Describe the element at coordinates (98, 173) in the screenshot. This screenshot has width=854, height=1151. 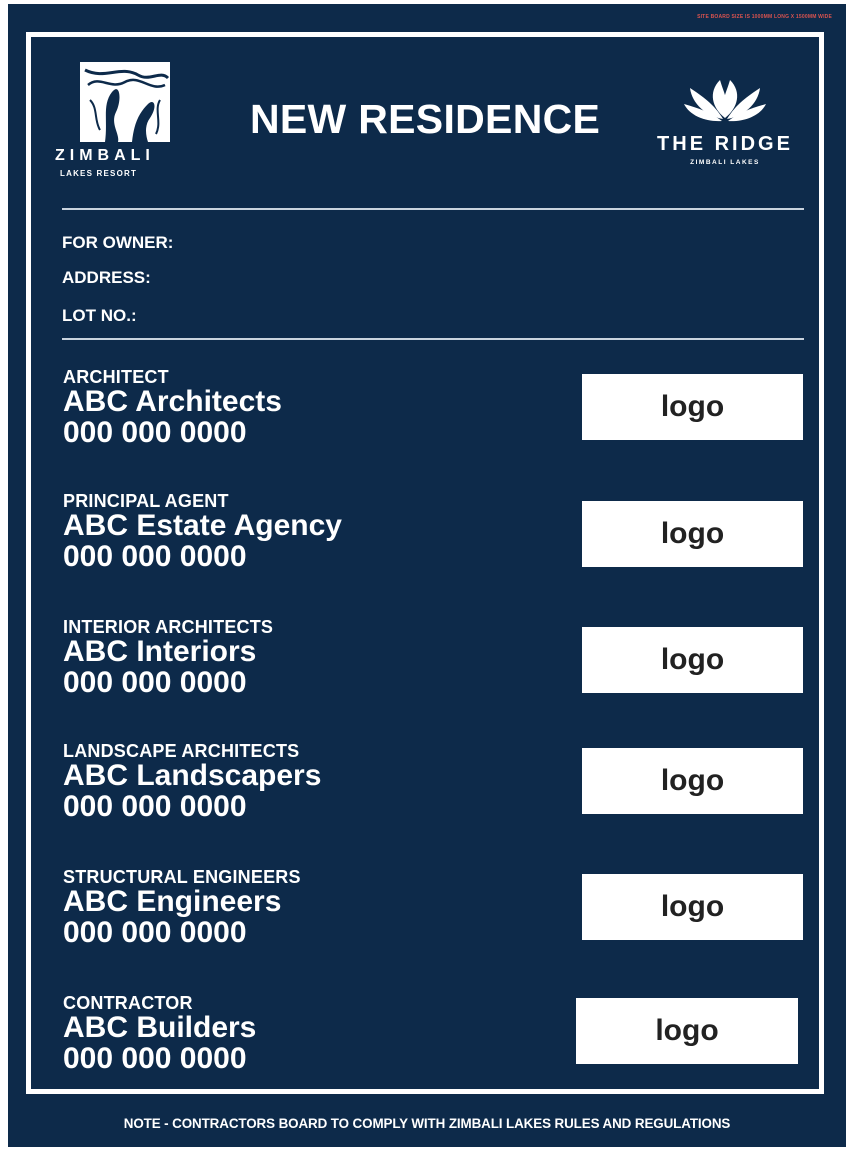
I see `svg-text: LAKES RESORT` at that location.